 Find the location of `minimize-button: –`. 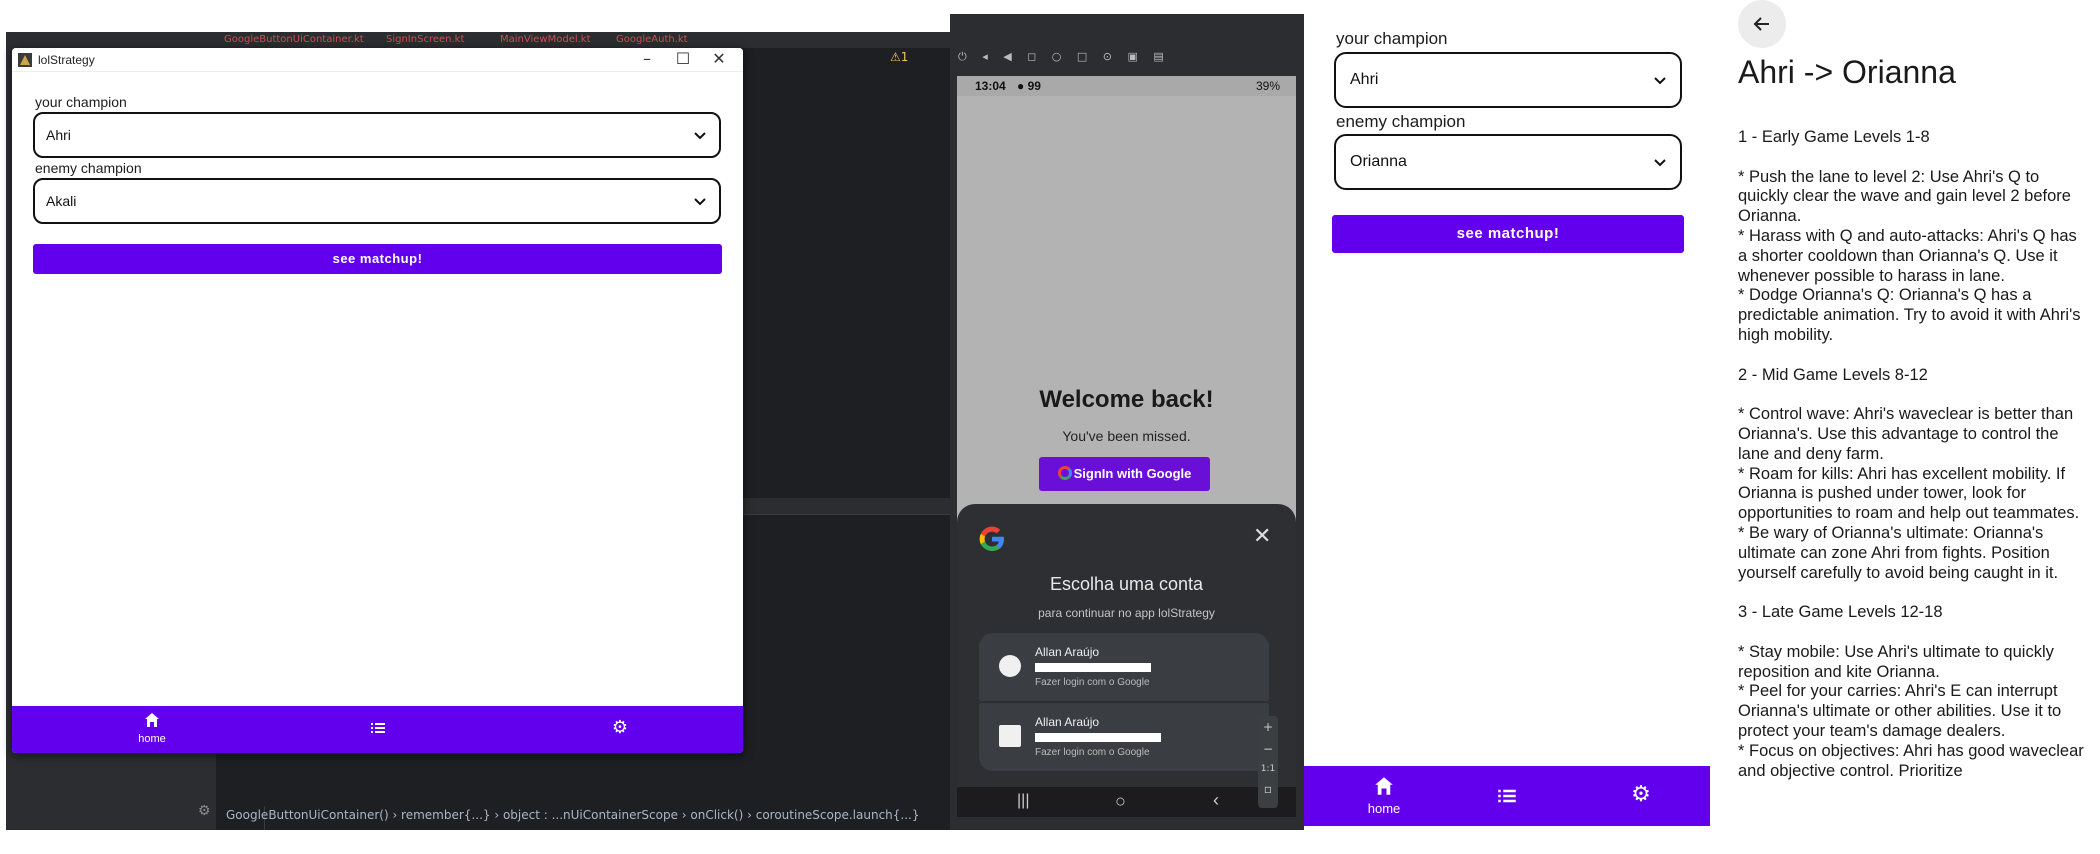

minimize-button: – is located at coordinates (647, 60).